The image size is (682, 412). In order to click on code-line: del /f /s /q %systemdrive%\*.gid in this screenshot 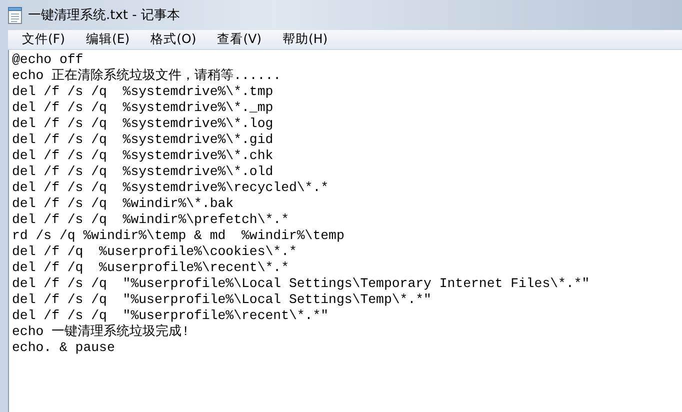, I will do `click(143, 140)`.